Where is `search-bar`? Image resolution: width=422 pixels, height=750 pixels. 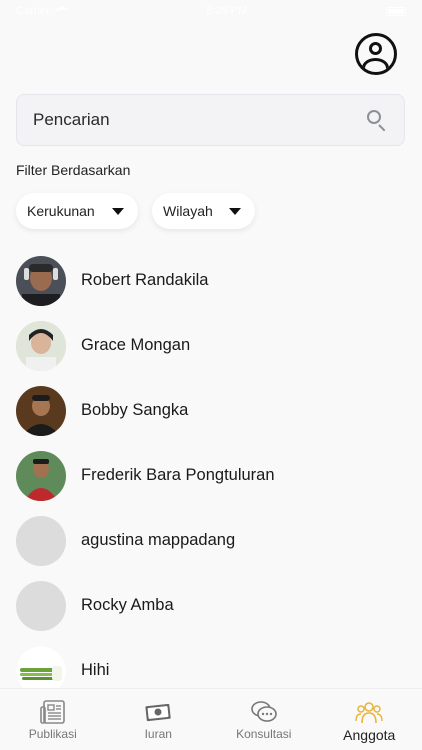 search-bar is located at coordinates (210, 120).